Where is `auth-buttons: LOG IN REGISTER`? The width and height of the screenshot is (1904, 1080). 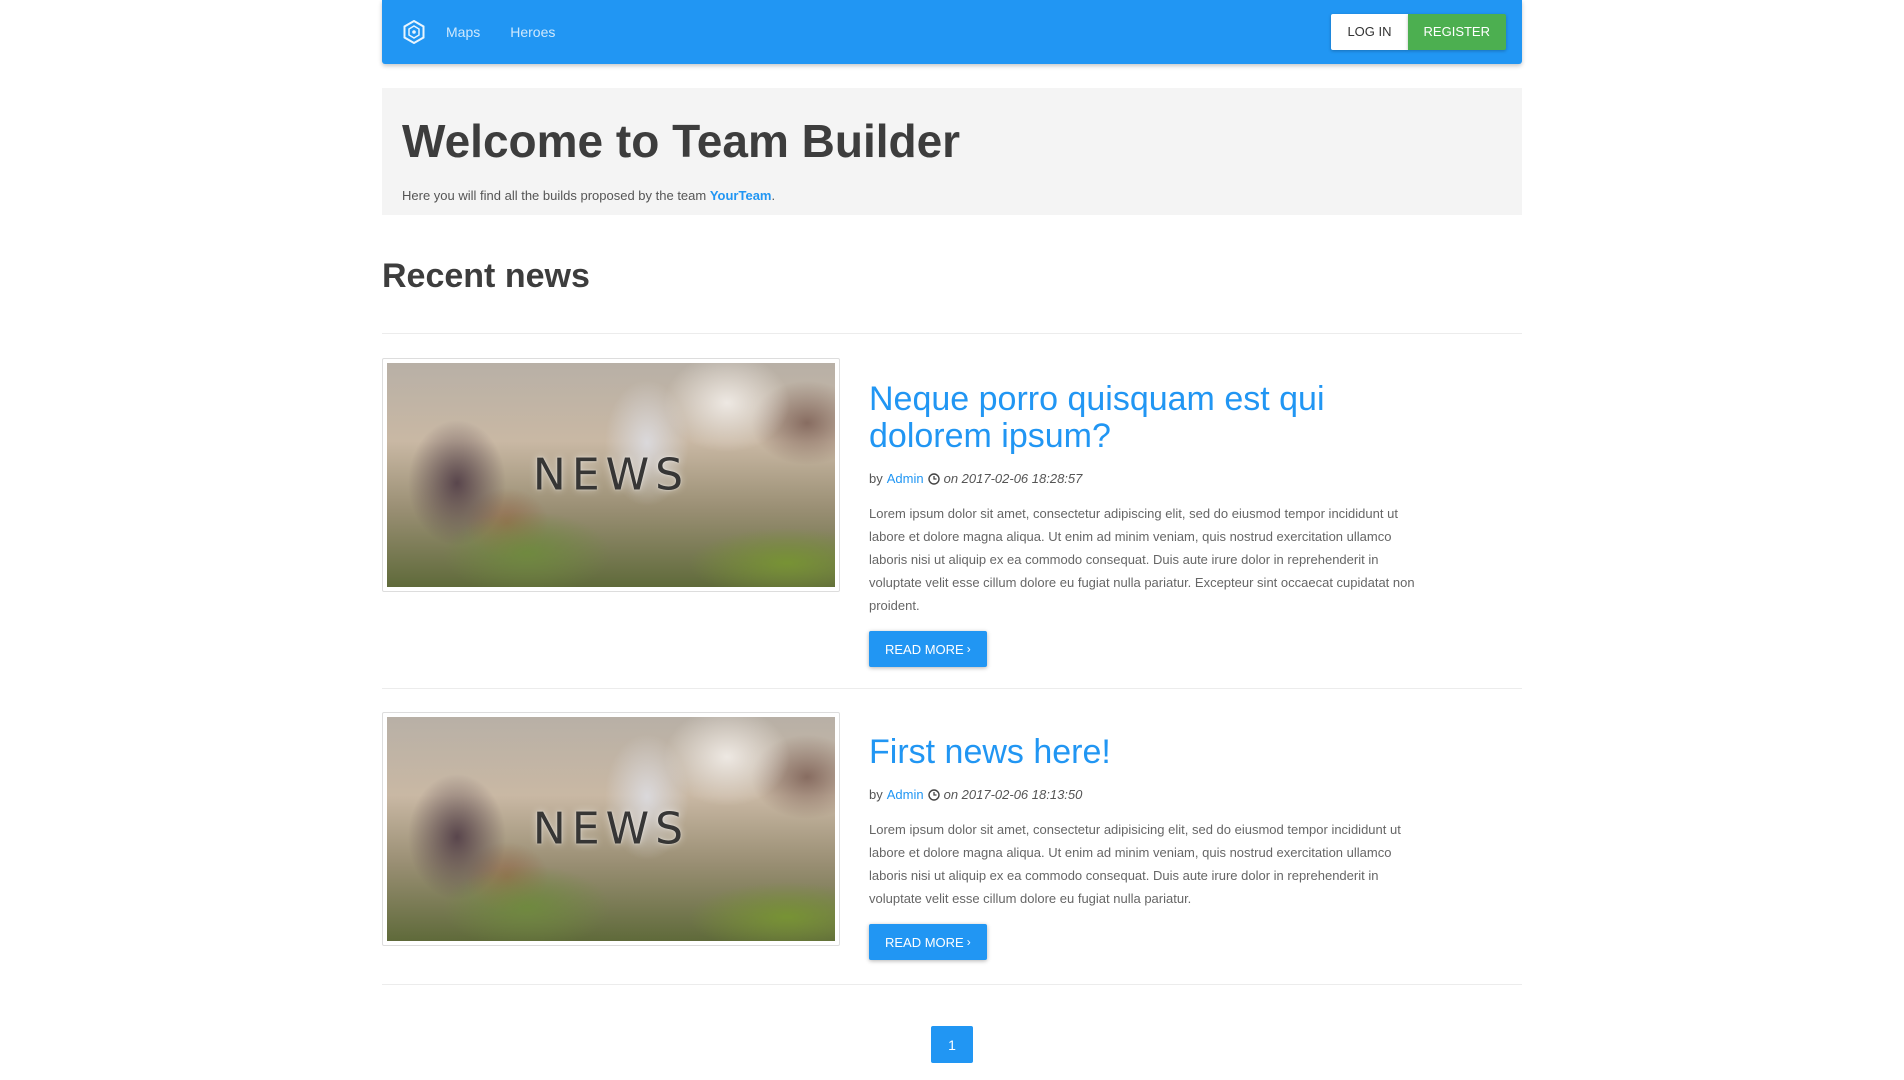
auth-buttons: LOG IN REGISTER is located at coordinates (1418, 32).